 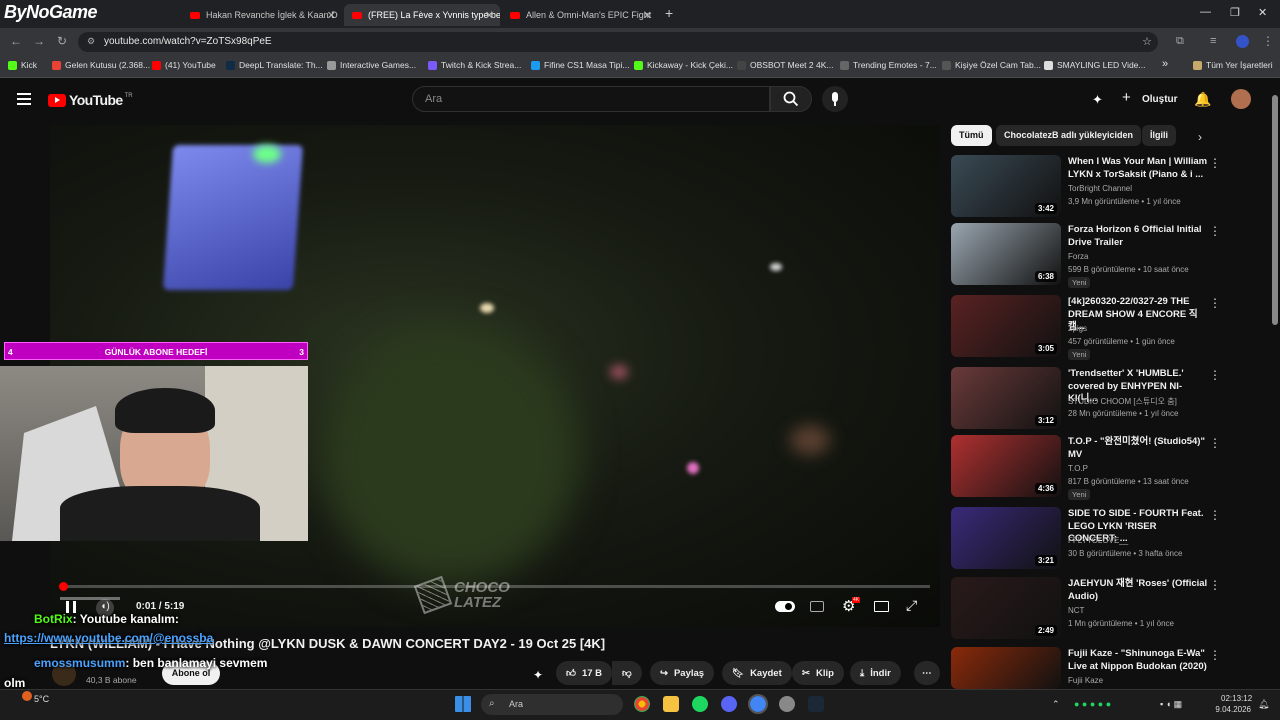 I want to click on ask-ai-icon: ✦, so click(x=538, y=675).